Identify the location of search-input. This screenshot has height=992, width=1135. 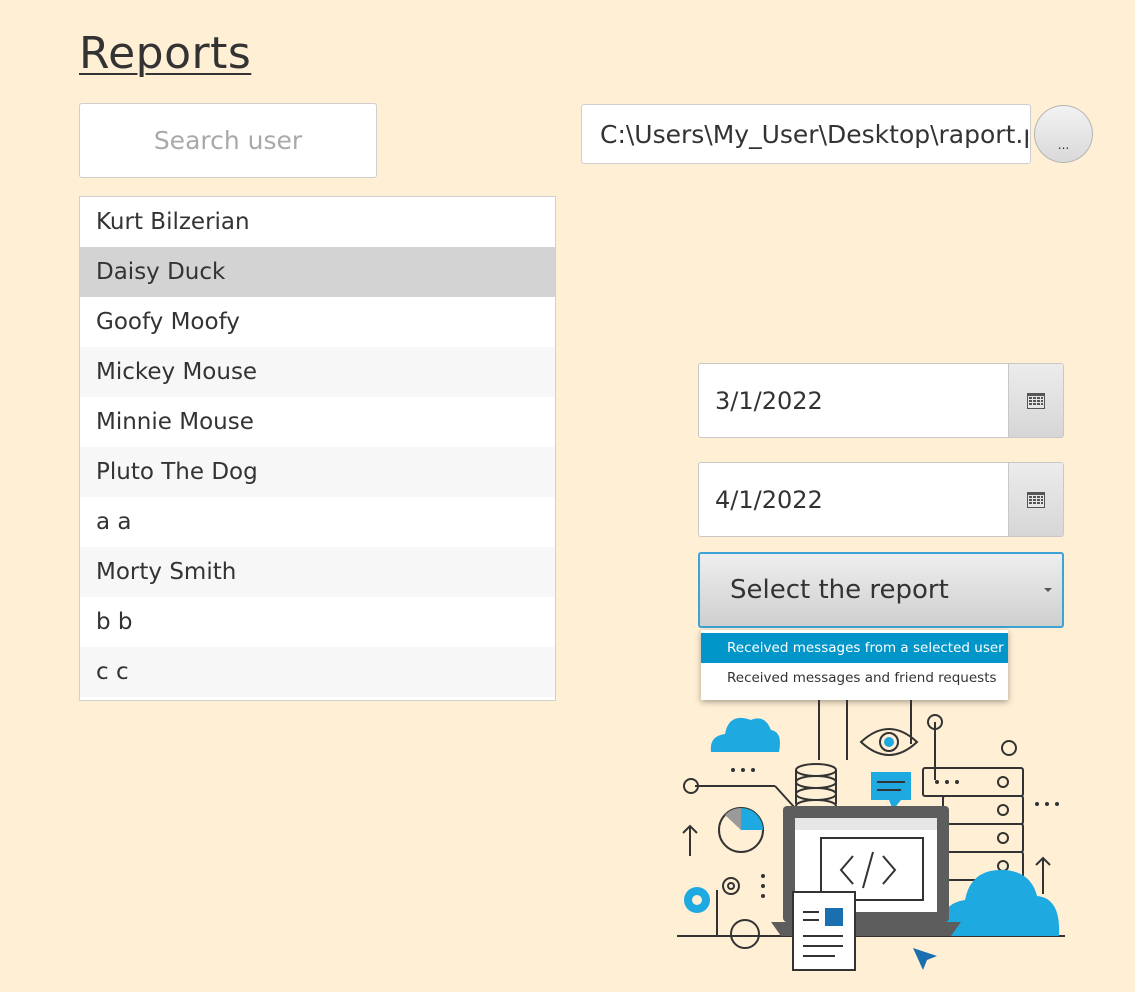
(228, 140).